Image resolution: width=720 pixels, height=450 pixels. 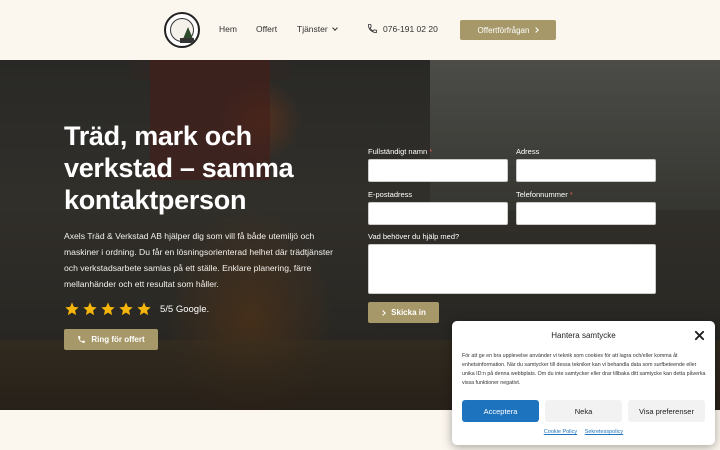 I want to click on message-textarea, so click(x=512, y=269).